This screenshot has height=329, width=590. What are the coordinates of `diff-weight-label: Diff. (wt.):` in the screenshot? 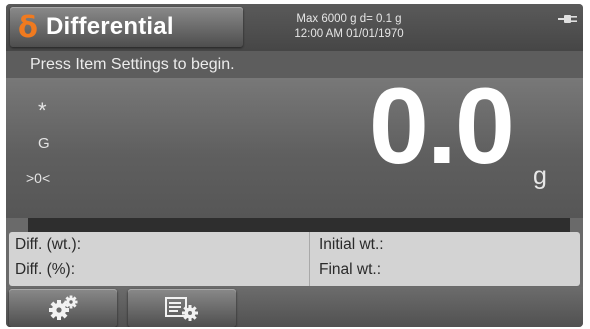 It's located at (48, 244).